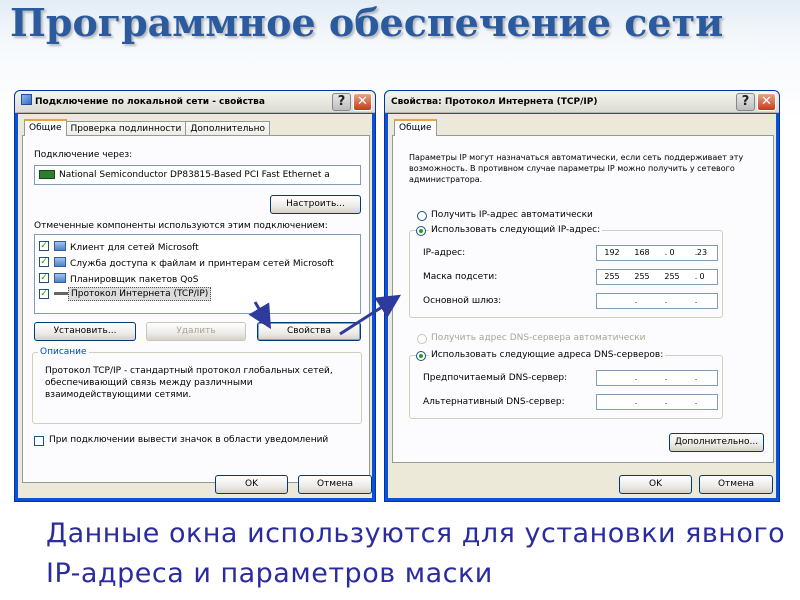 The image size is (800, 600). I want to click on tcpip-tabs: Общие, so click(415, 127).